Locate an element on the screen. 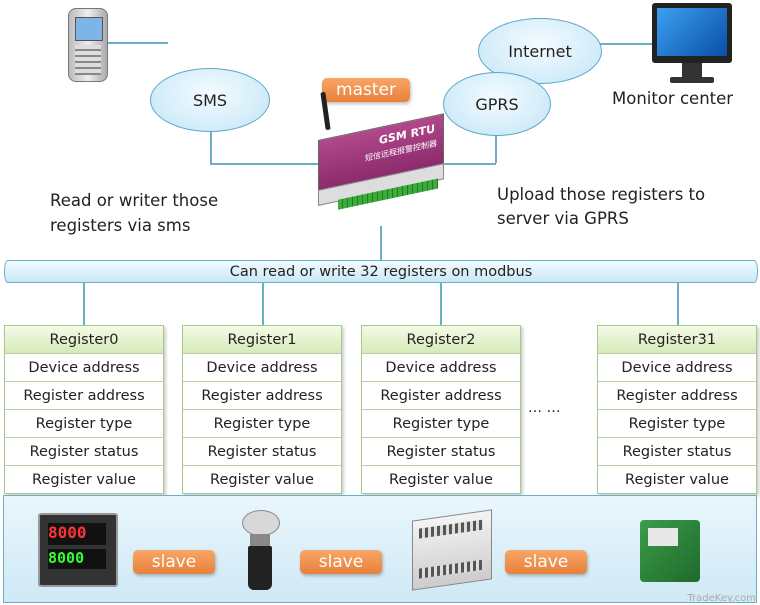  ultrasonic-sensor-icon is located at coordinates (260, 550).